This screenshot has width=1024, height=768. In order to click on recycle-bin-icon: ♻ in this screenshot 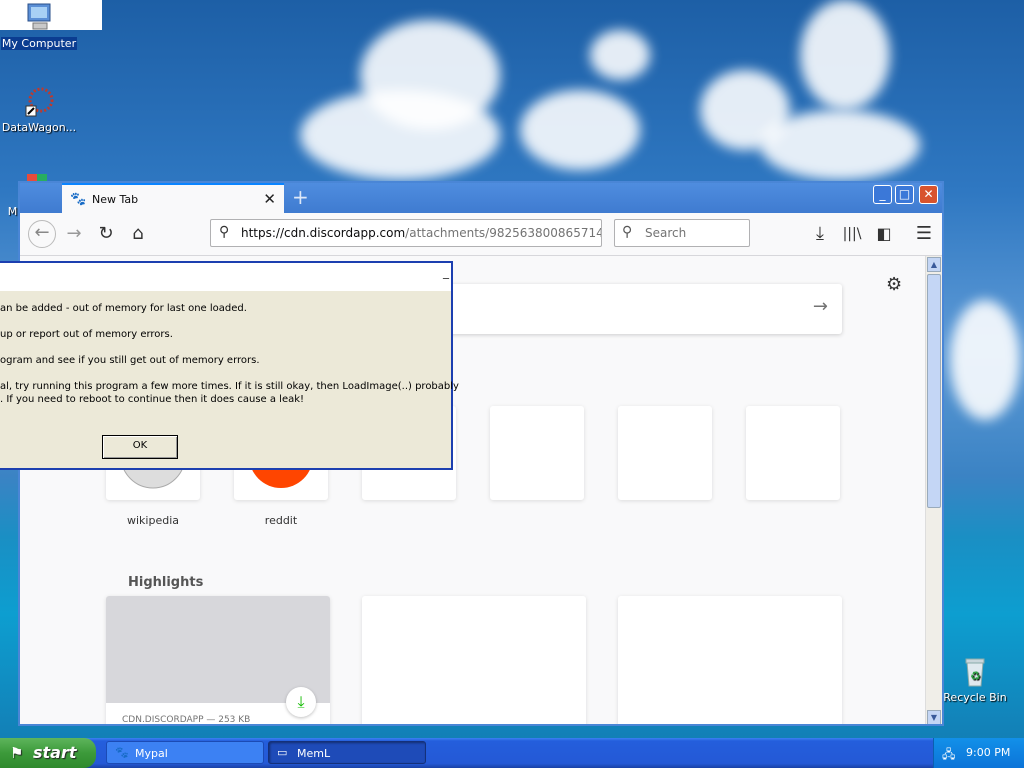, I will do `click(975, 672)`.